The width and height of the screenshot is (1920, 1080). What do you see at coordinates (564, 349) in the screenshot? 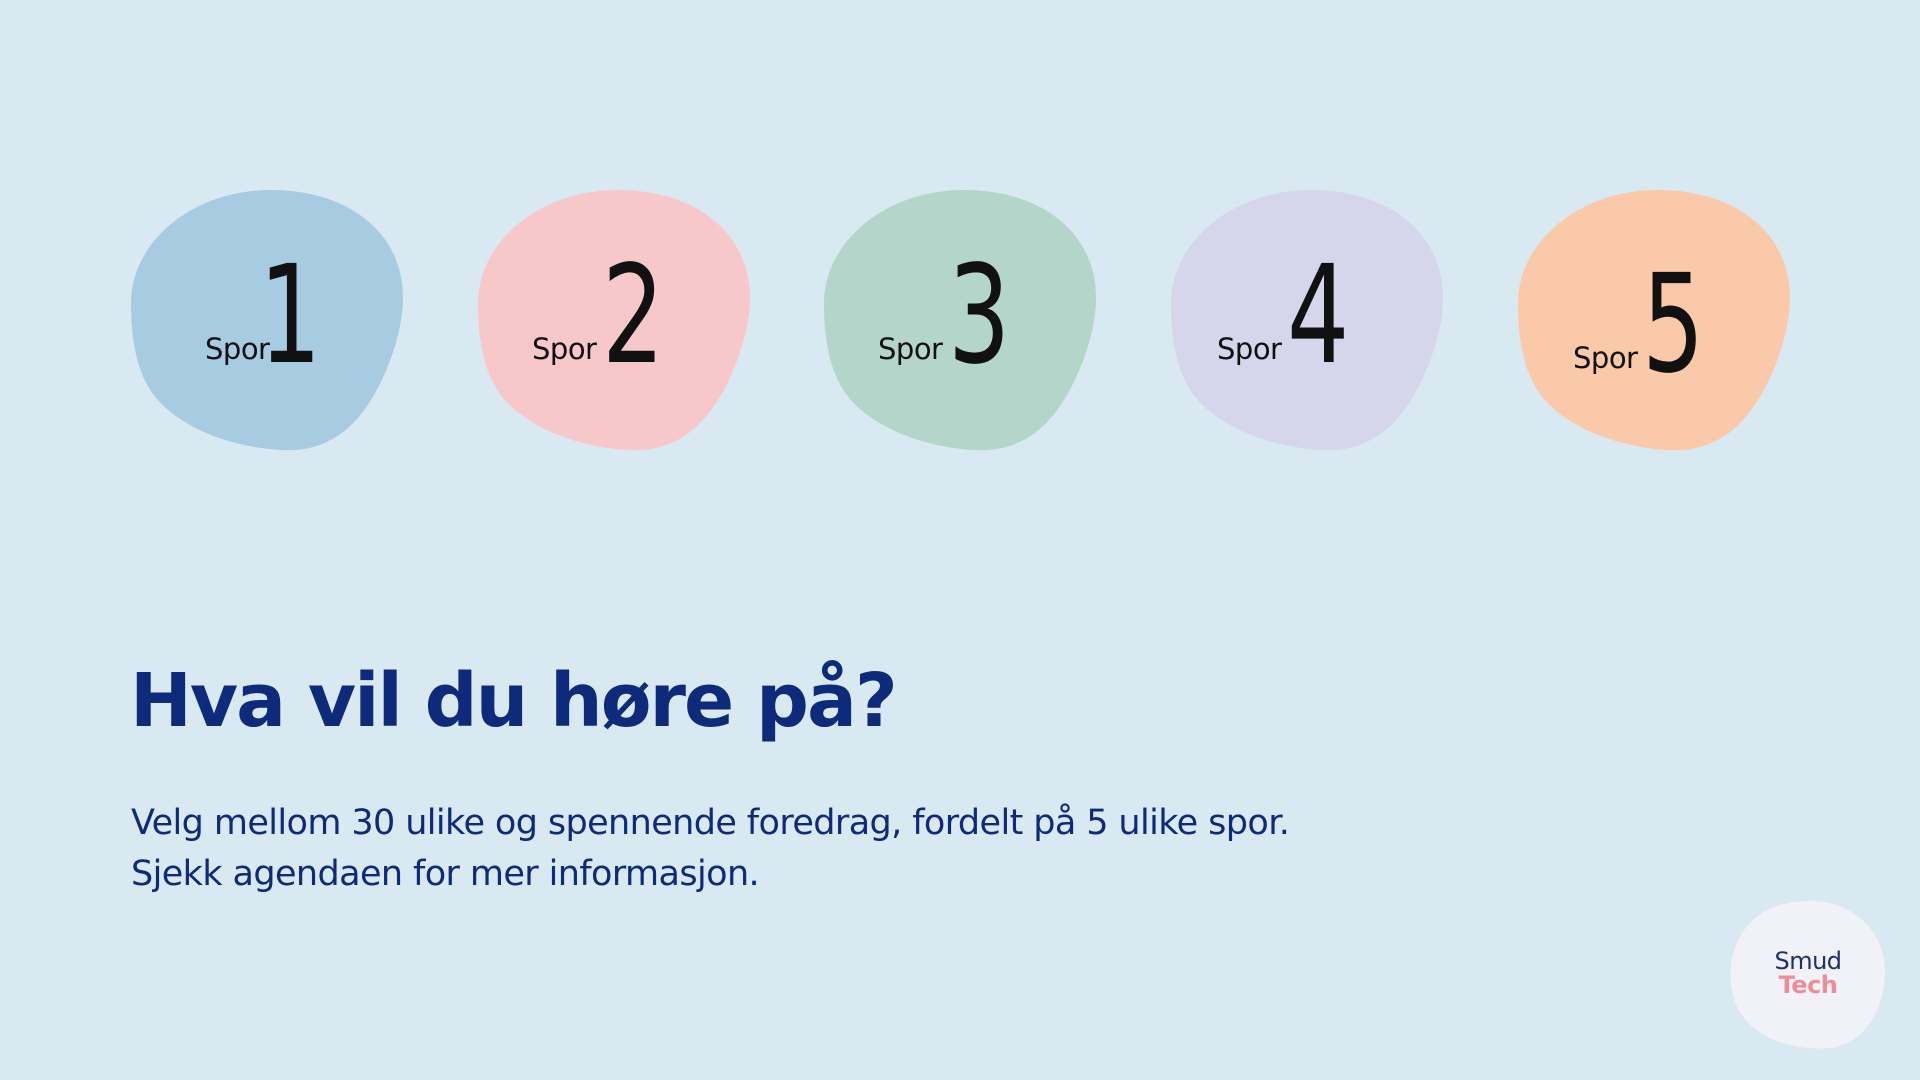
I see `track-2-label: Spor` at bounding box center [564, 349].